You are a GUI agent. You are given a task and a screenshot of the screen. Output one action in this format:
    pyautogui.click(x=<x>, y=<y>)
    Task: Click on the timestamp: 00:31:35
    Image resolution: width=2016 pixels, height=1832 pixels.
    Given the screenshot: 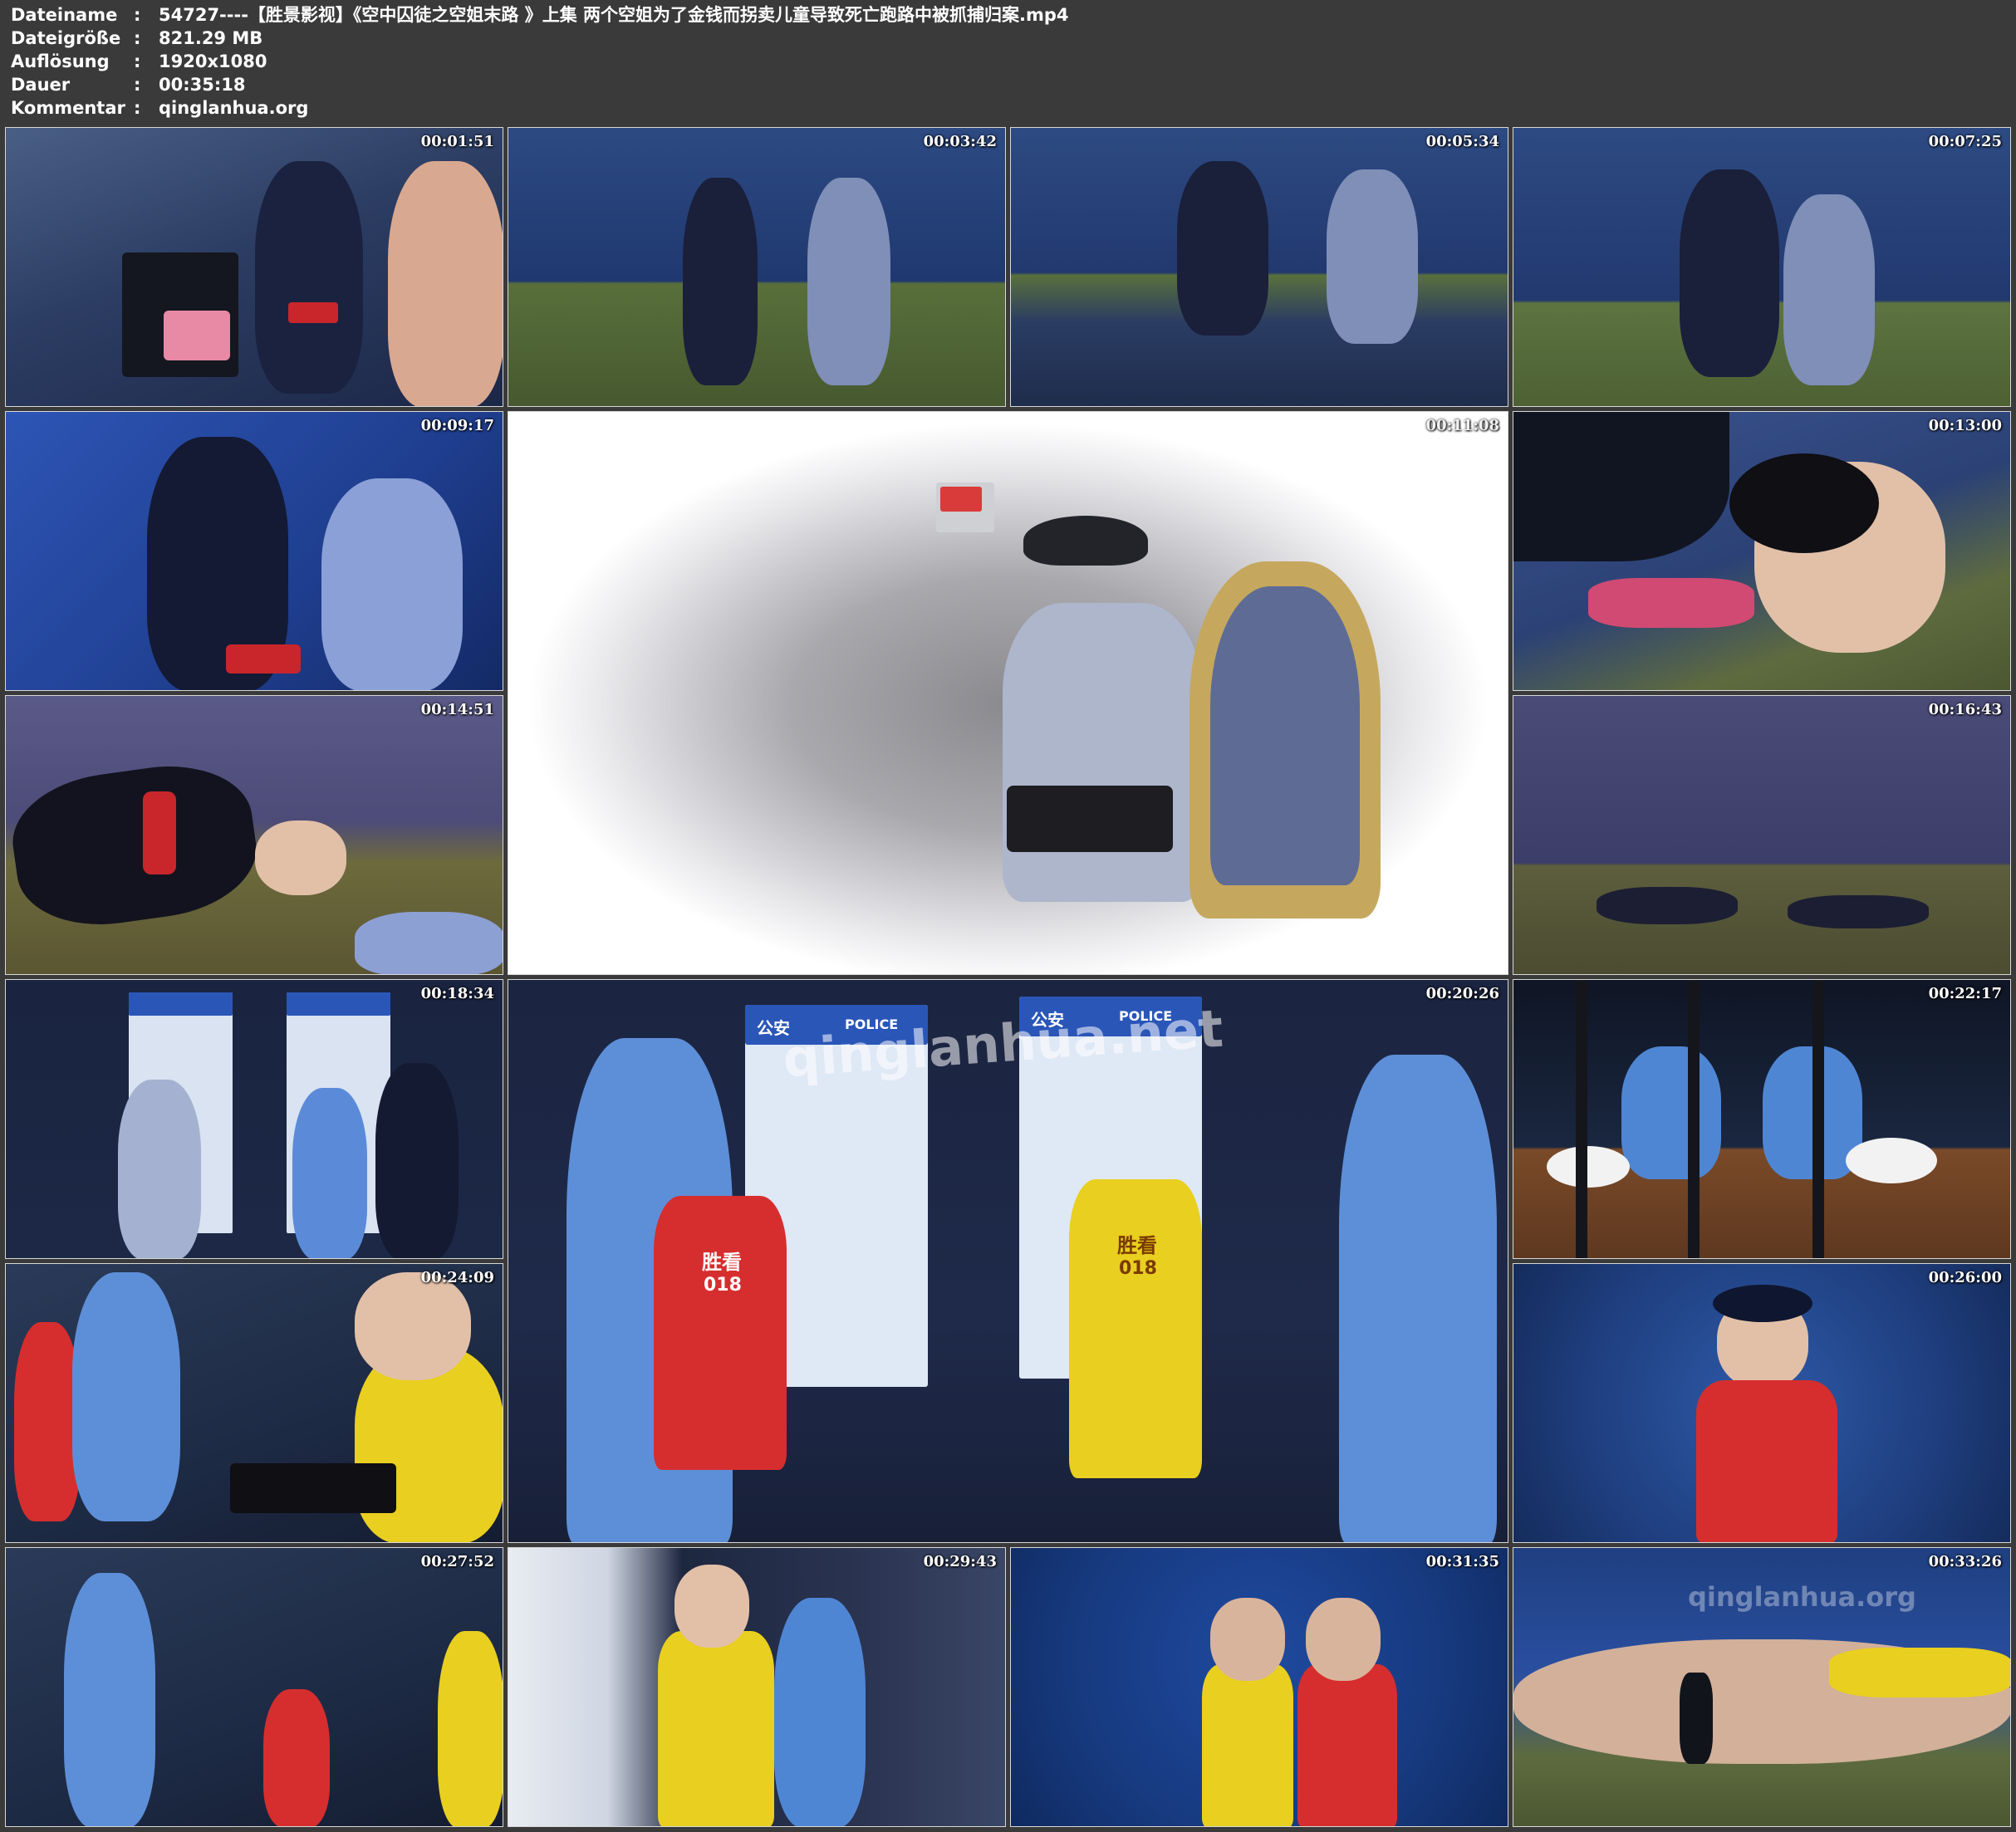 What is the action you would take?
    pyautogui.click(x=1462, y=1561)
    